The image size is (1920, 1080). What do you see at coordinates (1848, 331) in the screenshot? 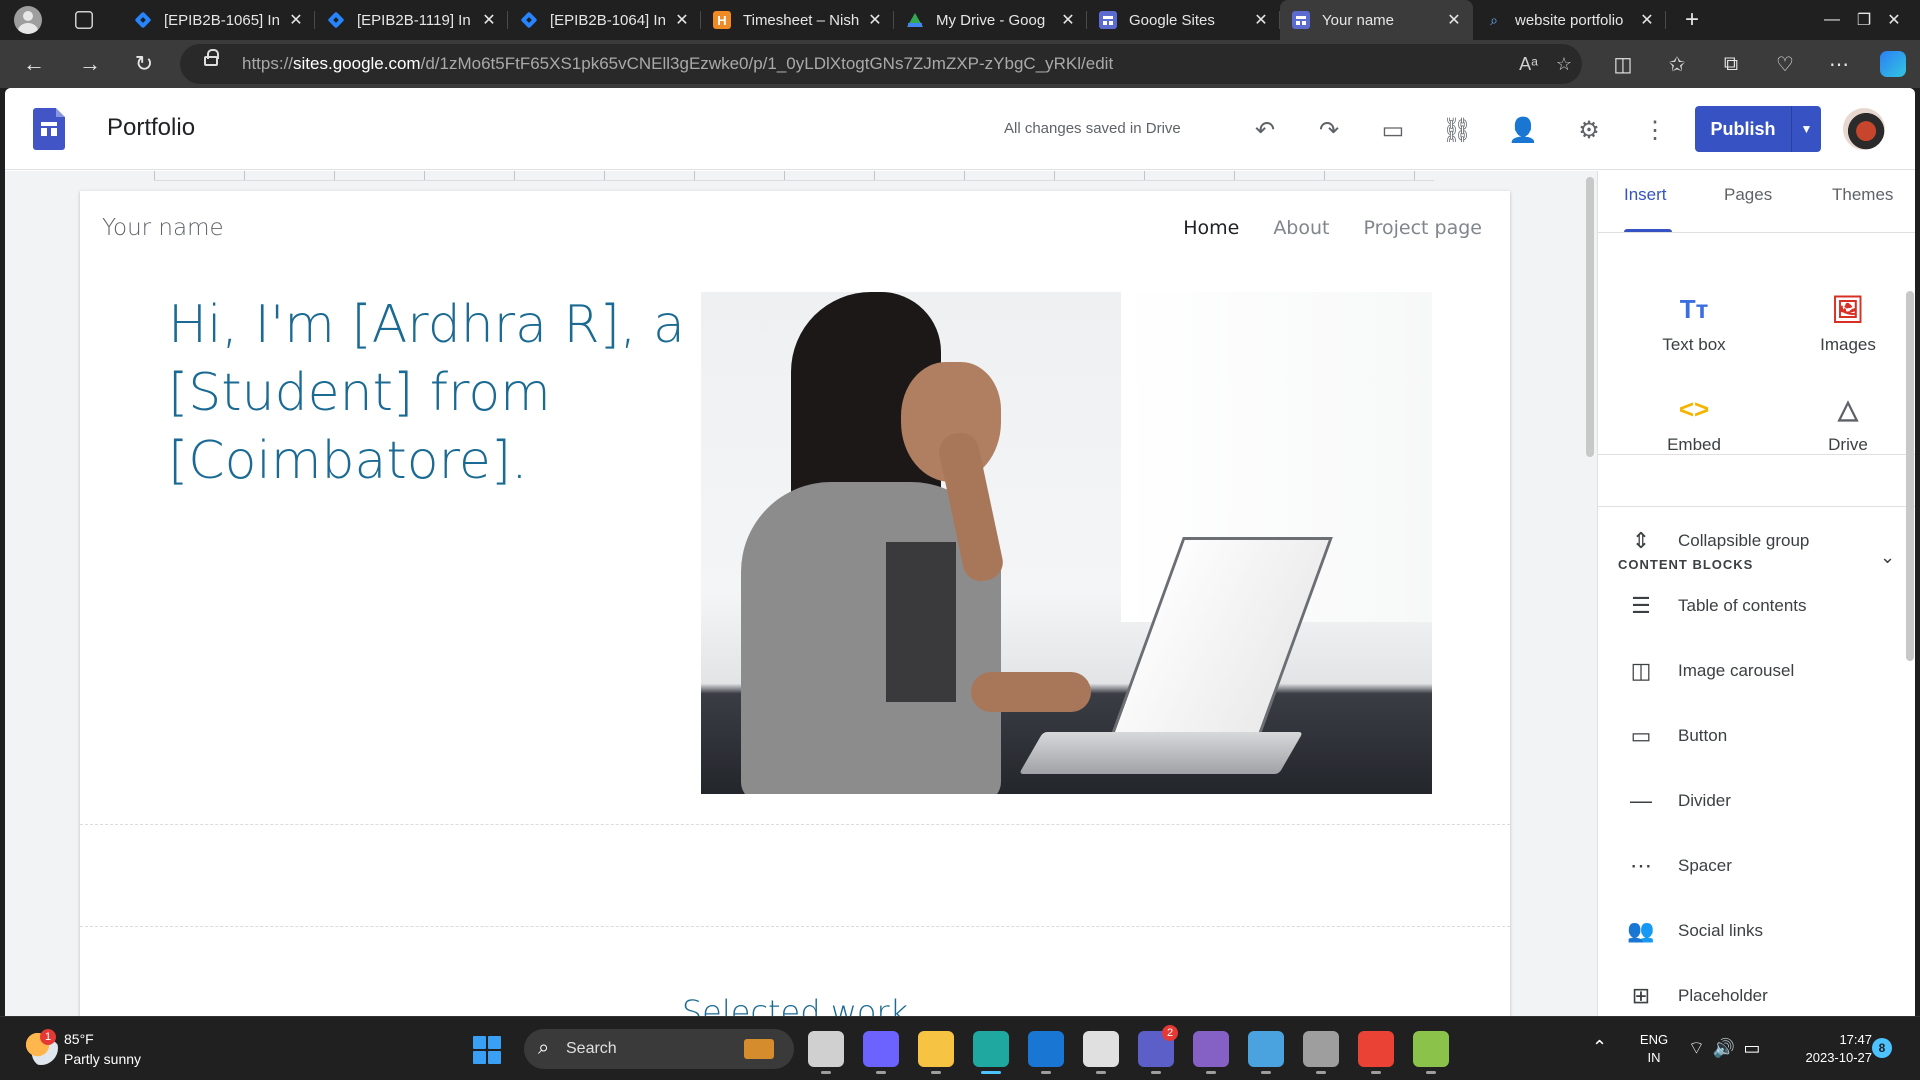
I see `insert-images: 🖼 Images` at bounding box center [1848, 331].